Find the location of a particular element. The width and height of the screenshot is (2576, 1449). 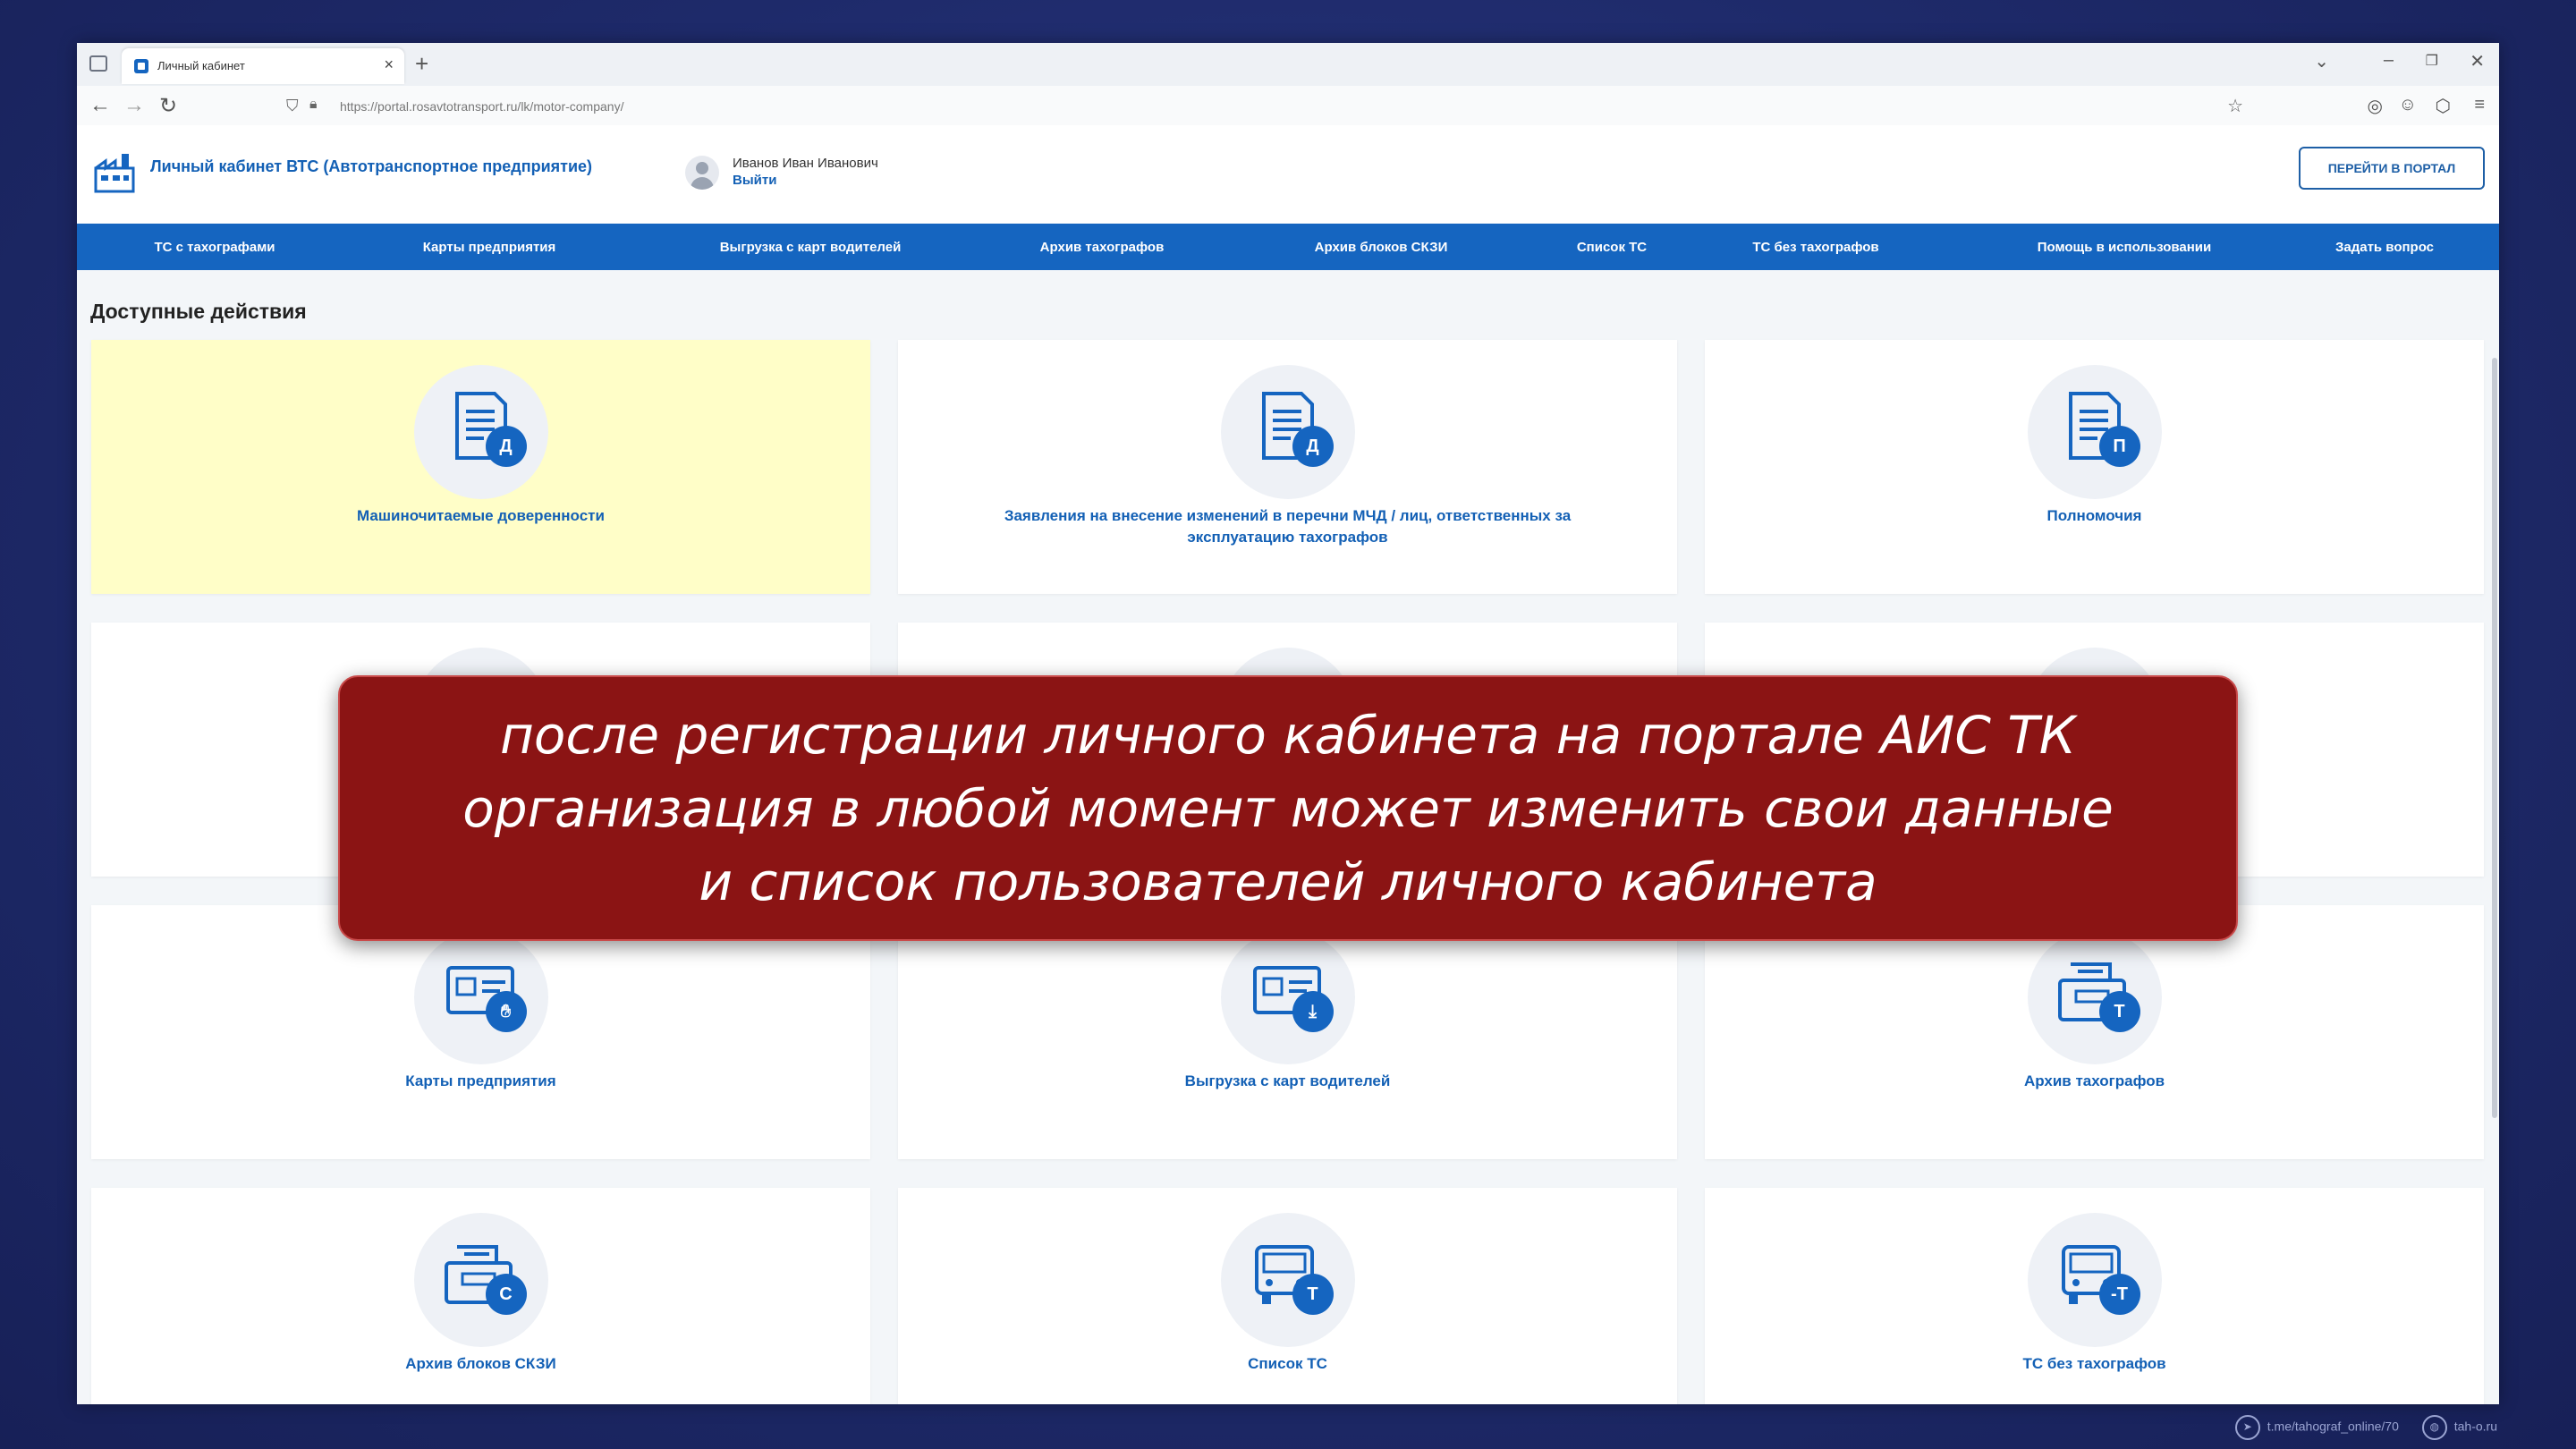

card-label: Список ТС is located at coordinates (1287, 1363).